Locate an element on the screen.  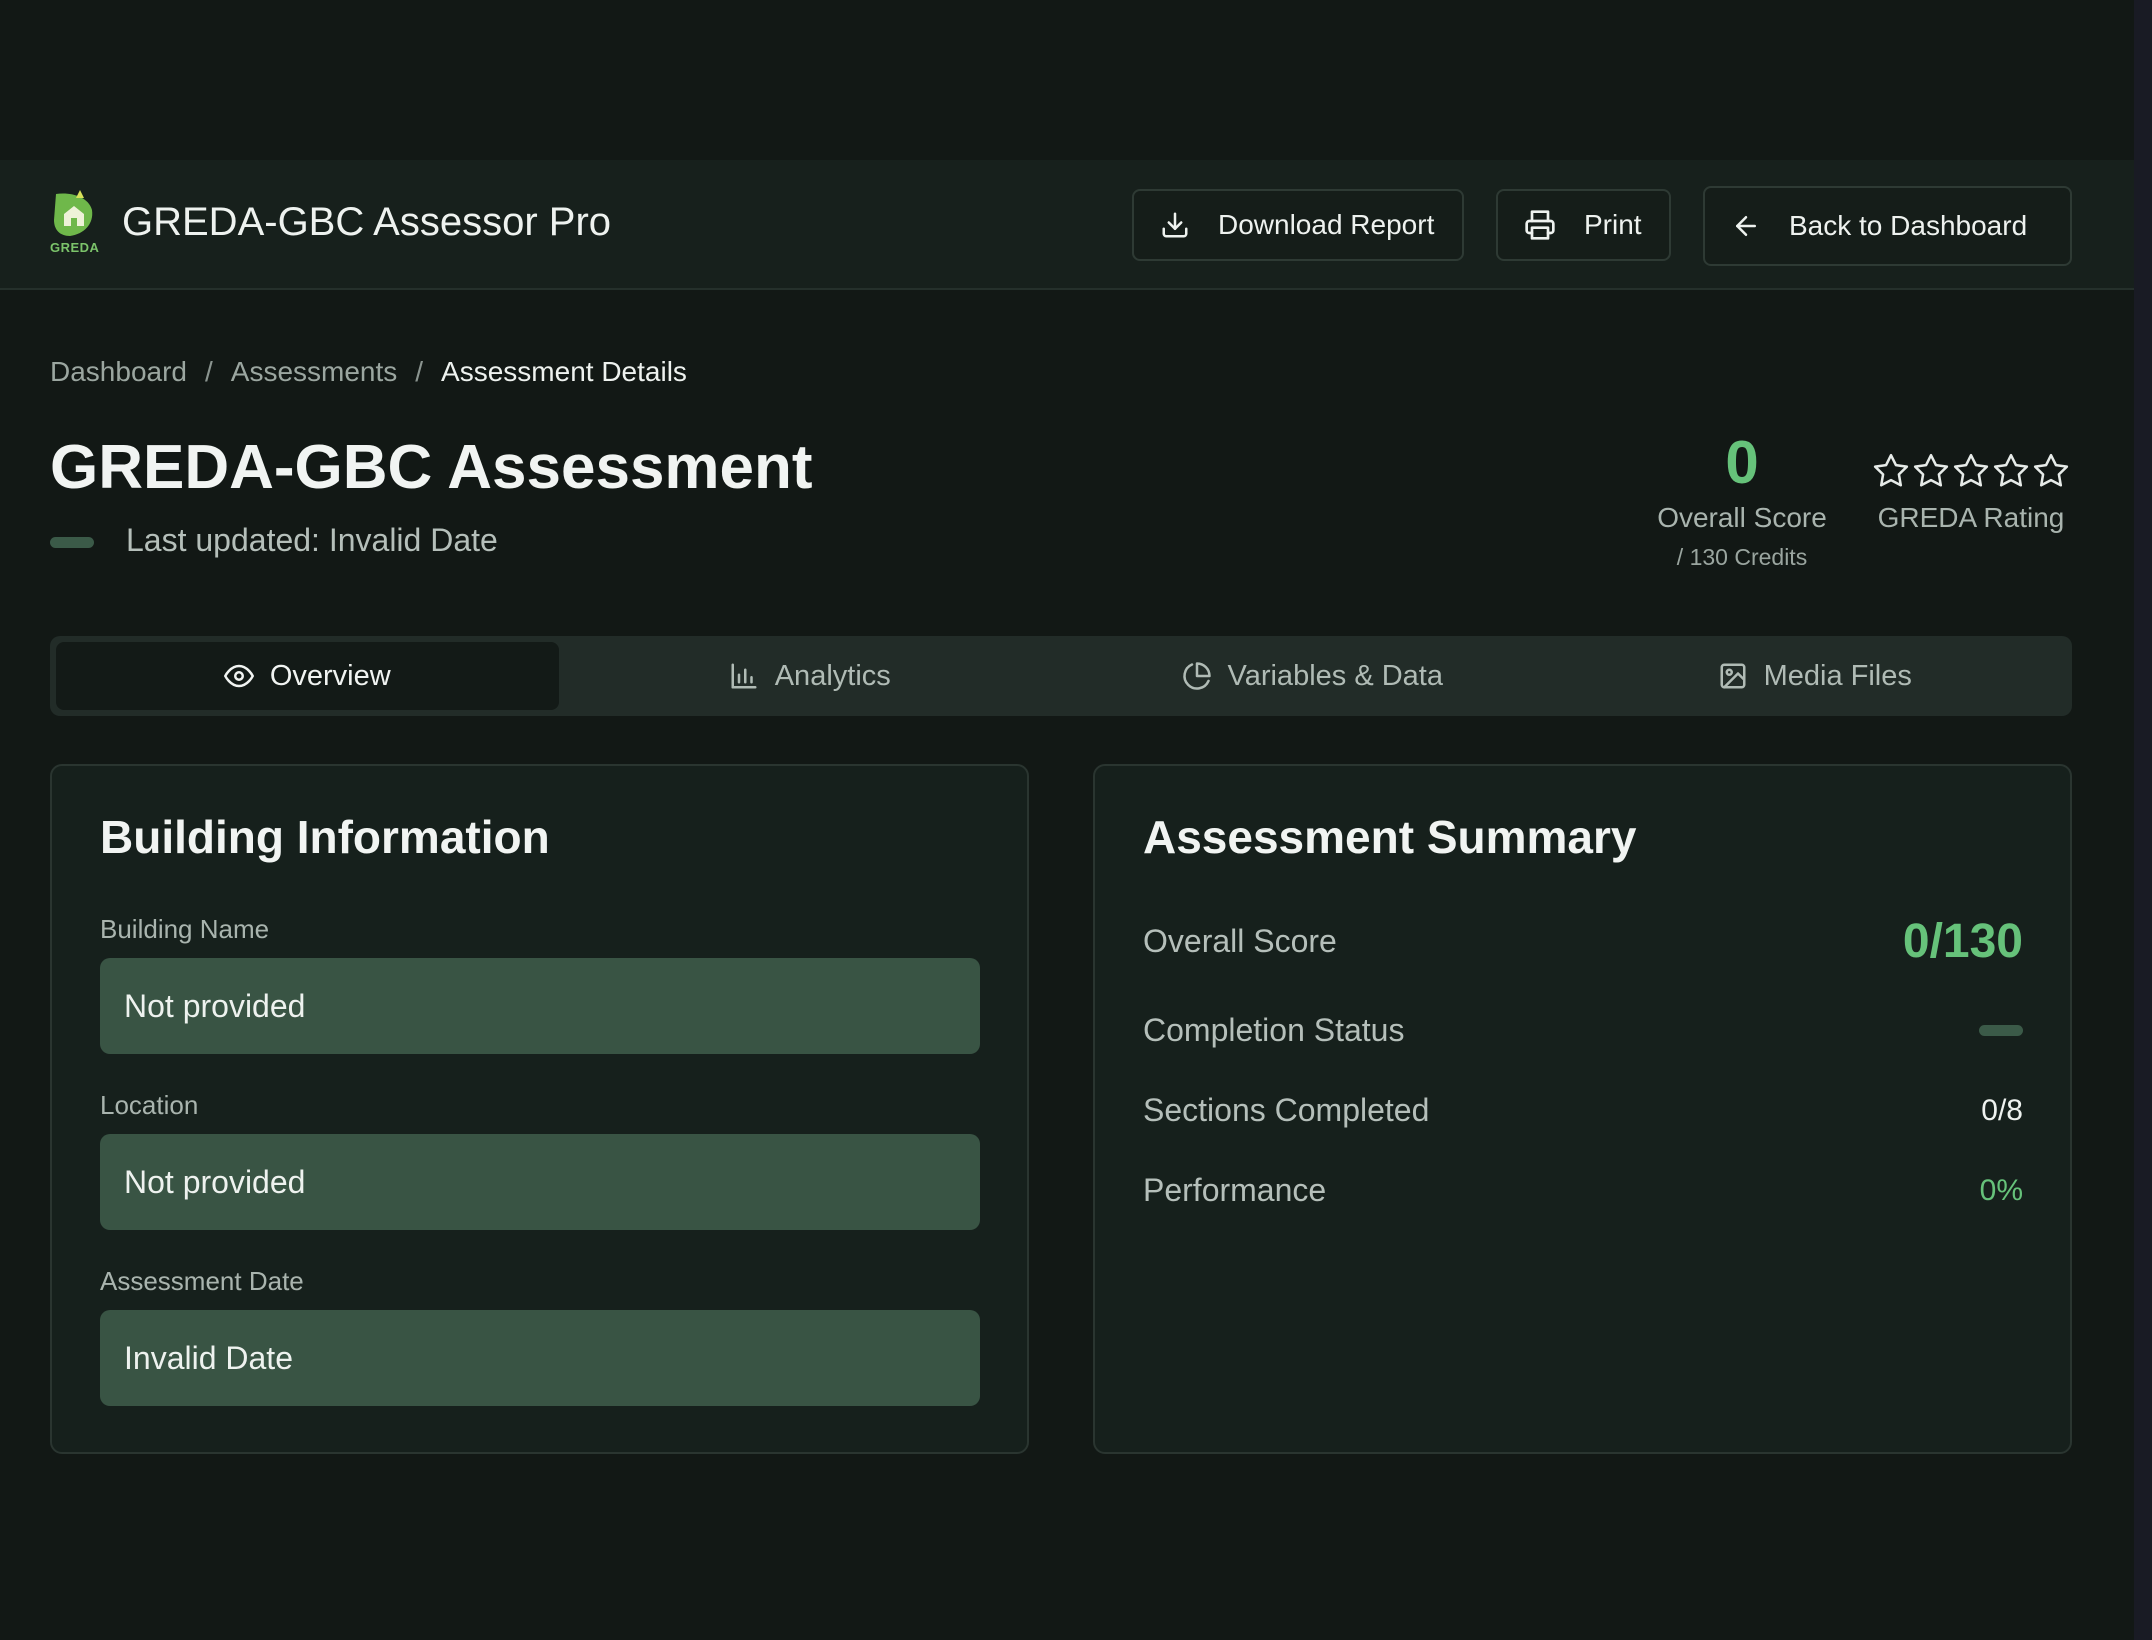
assessment-date-label: Assessment Date is located at coordinates (202, 1281).